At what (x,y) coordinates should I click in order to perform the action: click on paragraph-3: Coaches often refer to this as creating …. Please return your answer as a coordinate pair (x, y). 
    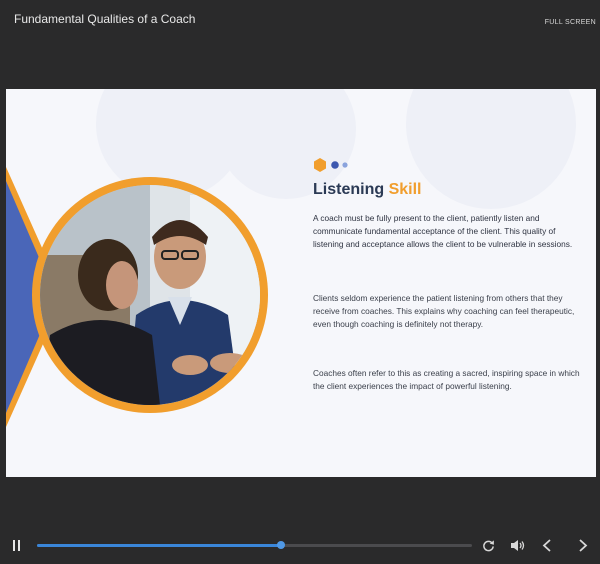
    Looking at the image, I should click on (446, 379).